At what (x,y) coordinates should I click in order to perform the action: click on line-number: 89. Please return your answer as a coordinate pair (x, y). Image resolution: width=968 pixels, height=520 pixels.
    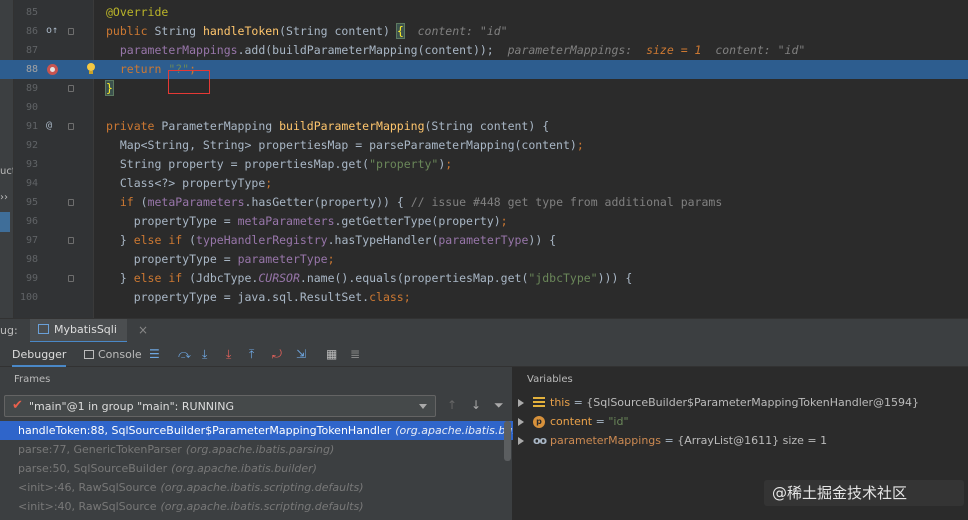
    Looking at the image, I should click on (26, 88).